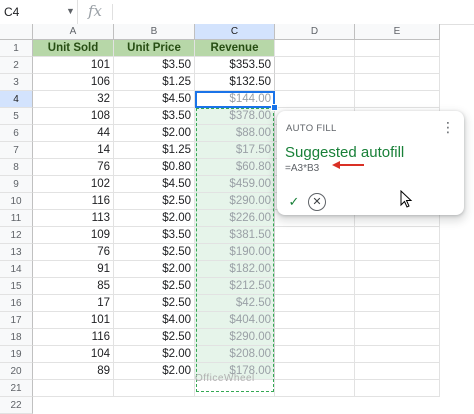  What do you see at coordinates (16, 99) in the screenshot?
I see `row-header-4: 4` at bounding box center [16, 99].